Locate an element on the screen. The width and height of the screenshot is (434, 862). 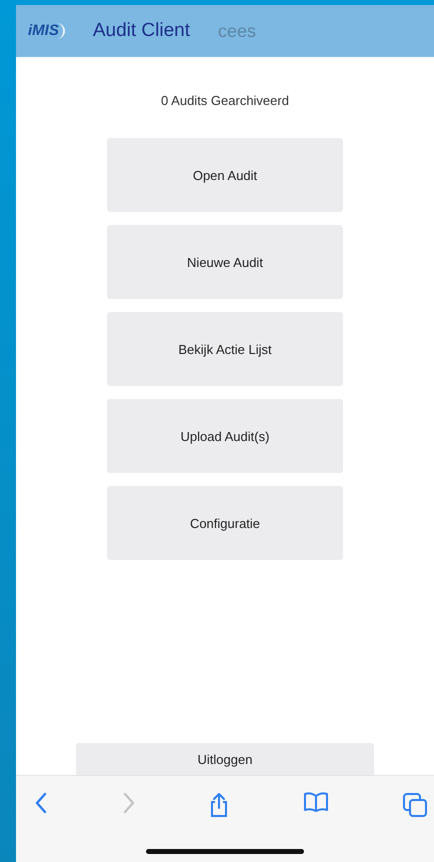
menu-button: Open Audit is located at coordinates (225, 175).